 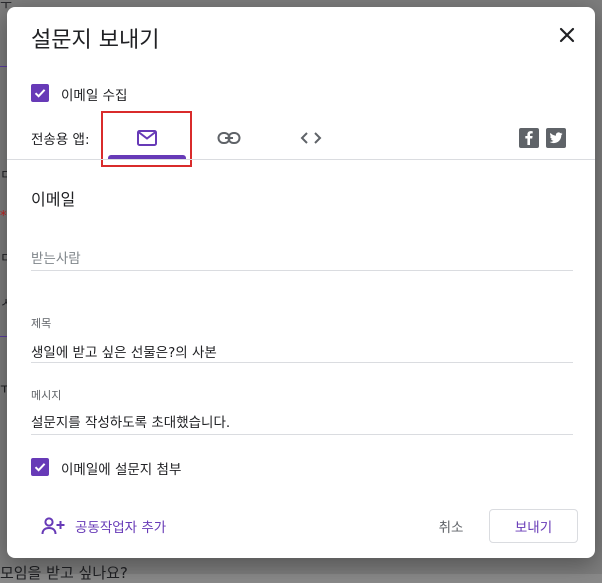 I want to click on code-icon, so click(x=311, y=138).